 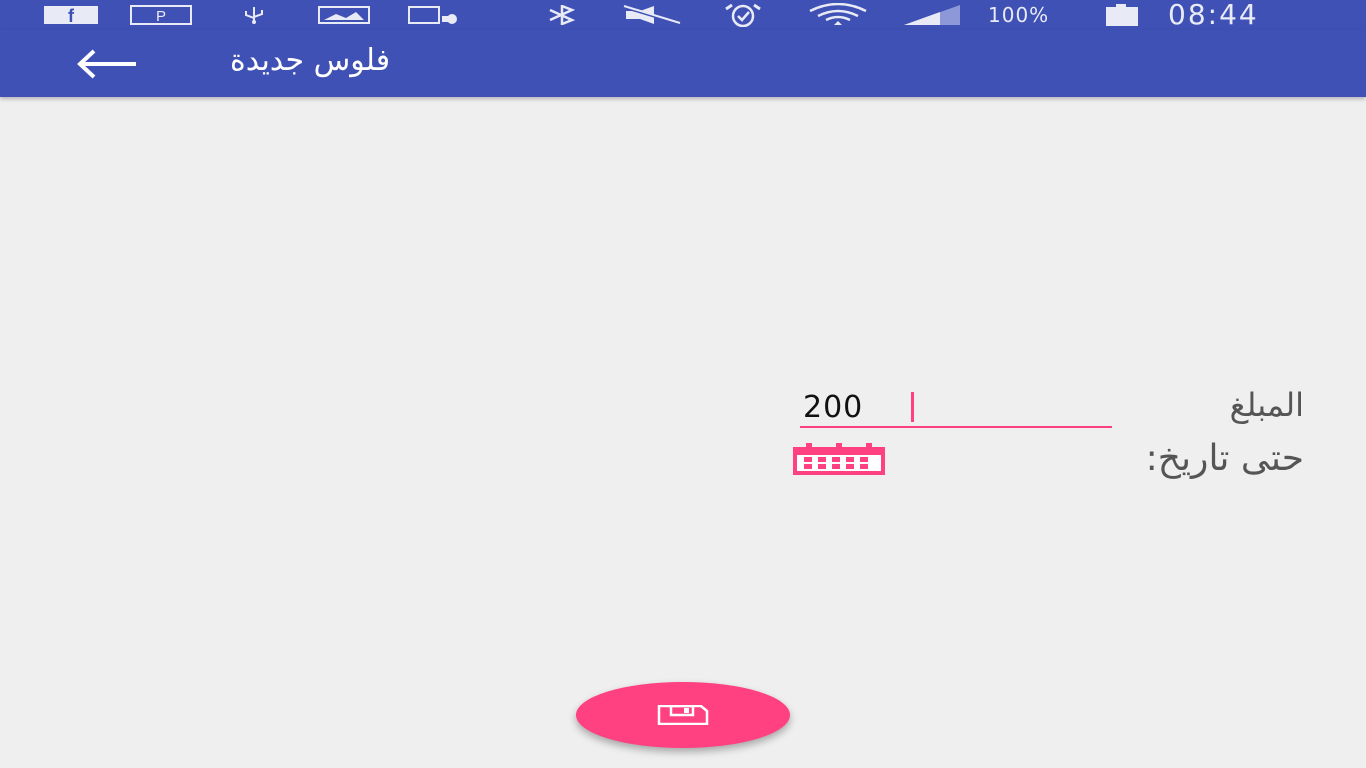 I want to click on usb-icon, so click(x=254, y=15).